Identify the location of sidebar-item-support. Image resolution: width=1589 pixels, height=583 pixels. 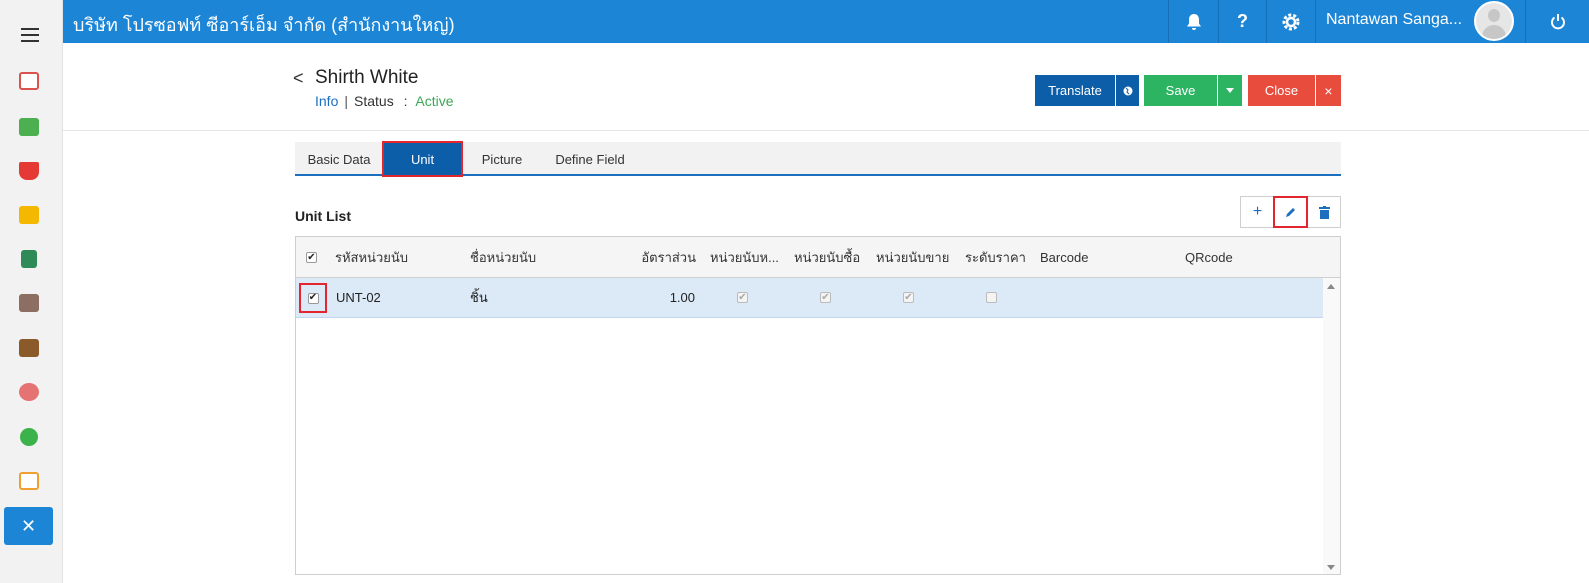
(28, 392).